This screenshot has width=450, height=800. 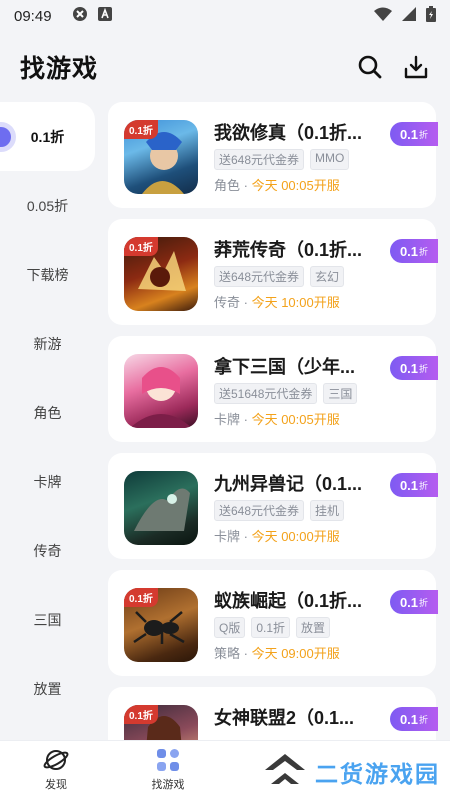 I want to click on sidebar-item-idle: 放置, so click(x=47, y=688).